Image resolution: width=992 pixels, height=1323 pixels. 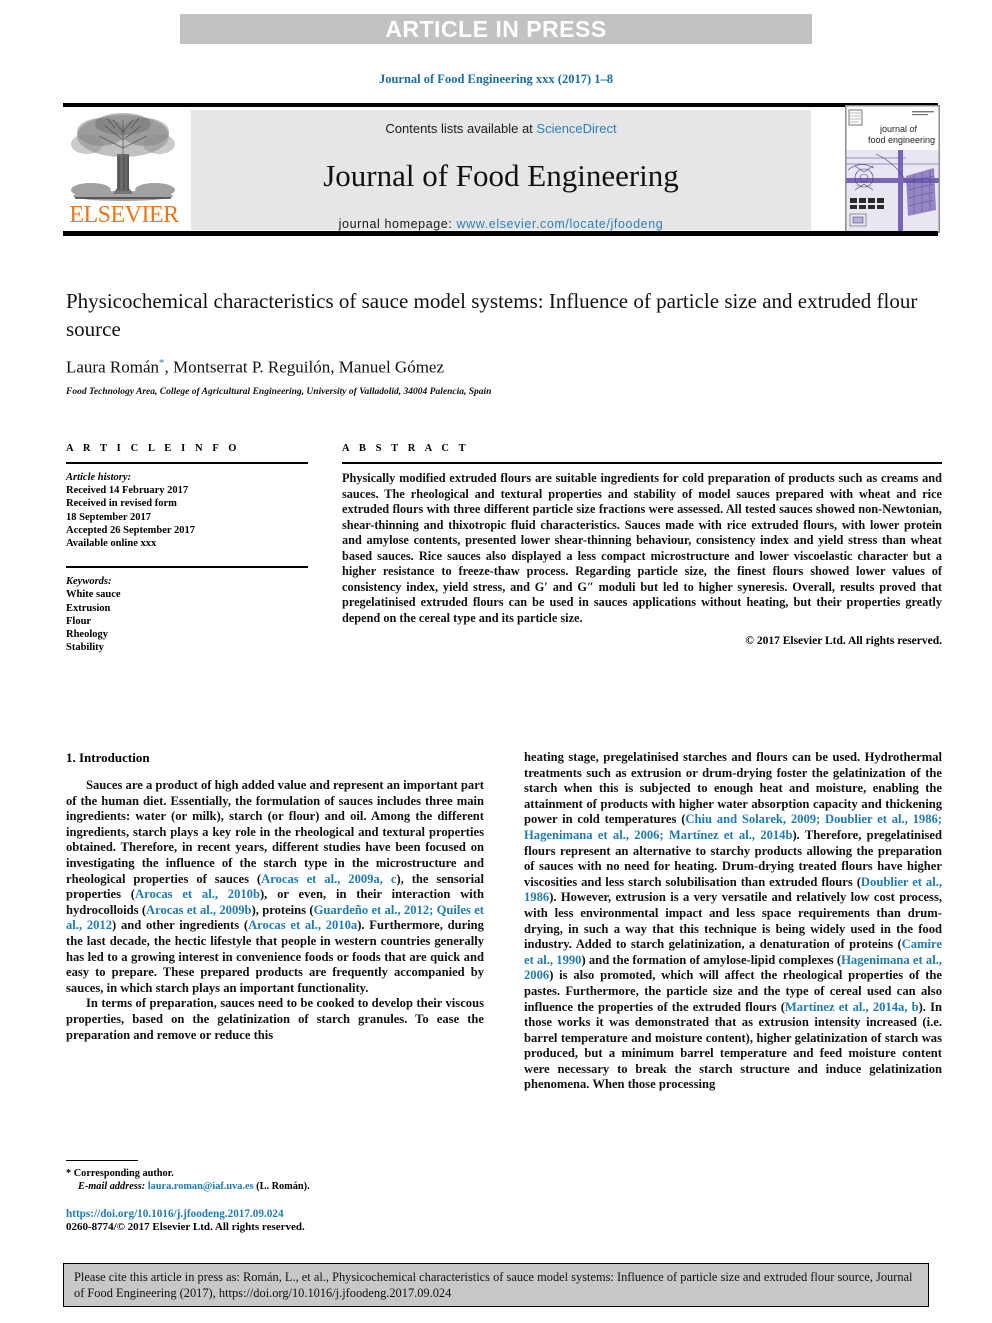 What do you see at coordinates (500, 105) in the screenshot?
I see `masthead-top-rule` at bounding box center [500, 105].